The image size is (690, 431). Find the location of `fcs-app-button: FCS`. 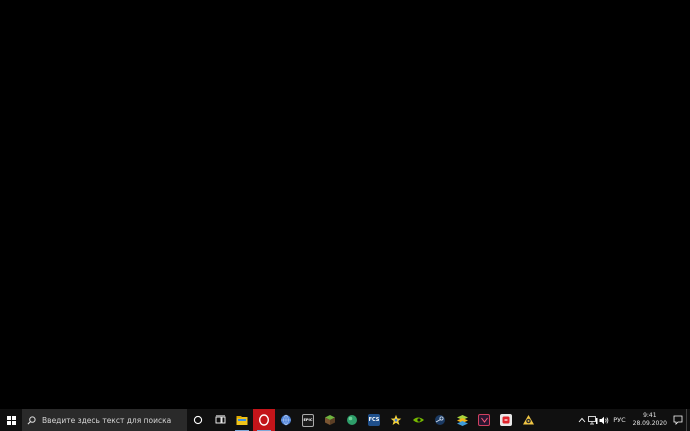

fcs-app-button: FCS is located at coordinates (374, 420).